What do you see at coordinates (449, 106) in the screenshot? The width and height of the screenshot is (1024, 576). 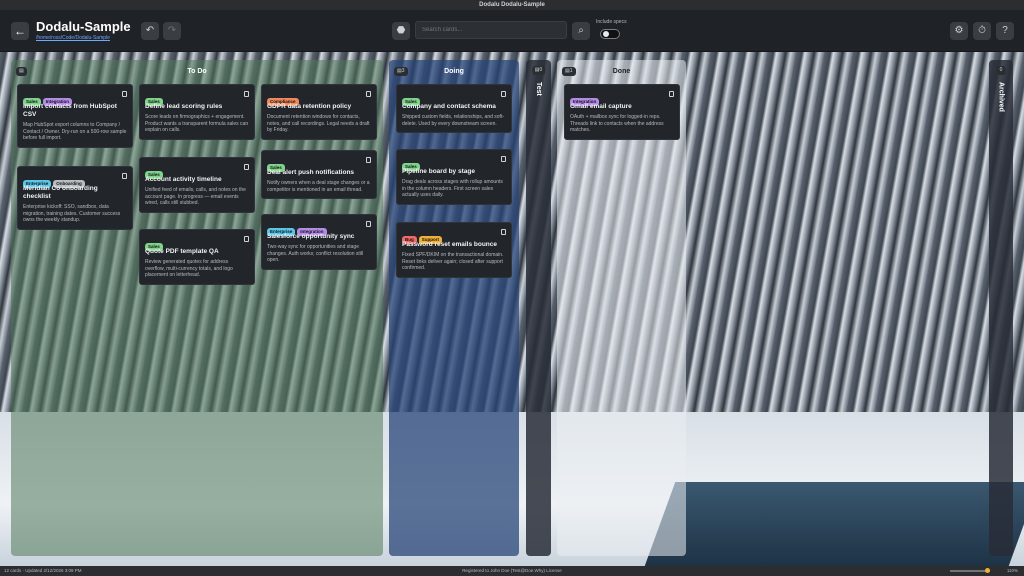 I see `card-title: Company and contact schema` at bounding box center [449, 106].